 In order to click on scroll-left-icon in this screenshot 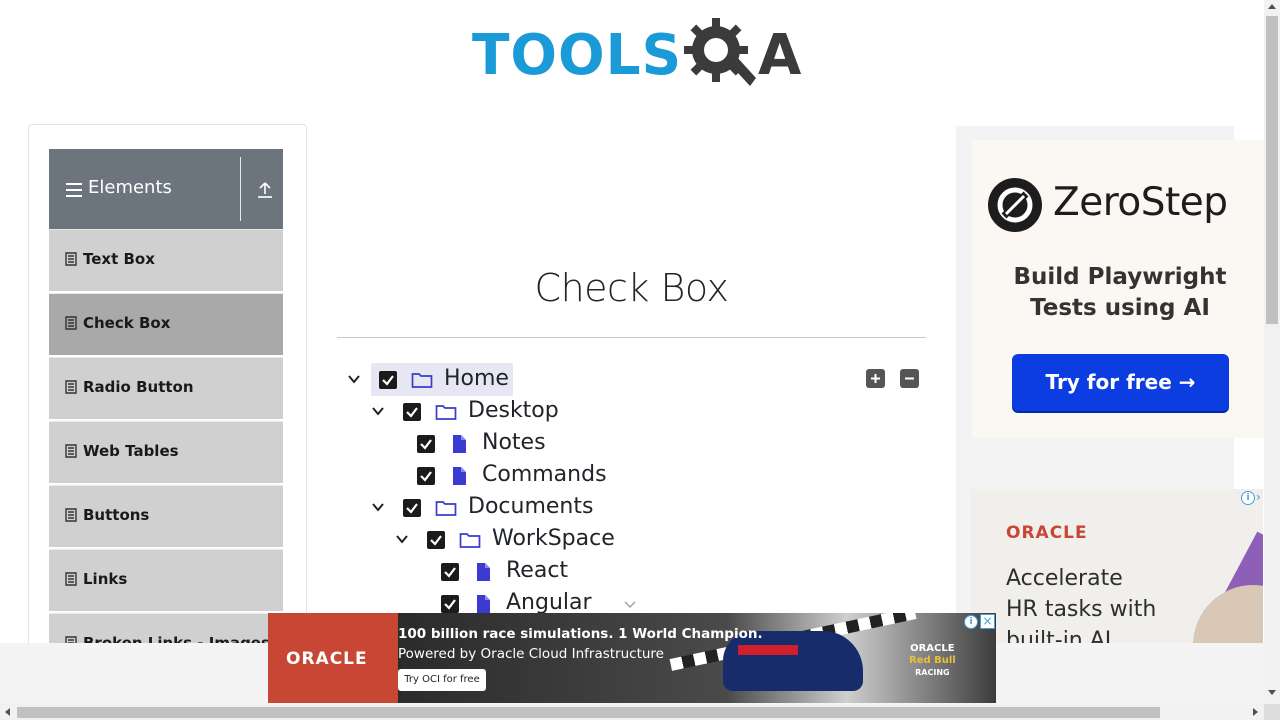, I will do `click(7, 712)`.